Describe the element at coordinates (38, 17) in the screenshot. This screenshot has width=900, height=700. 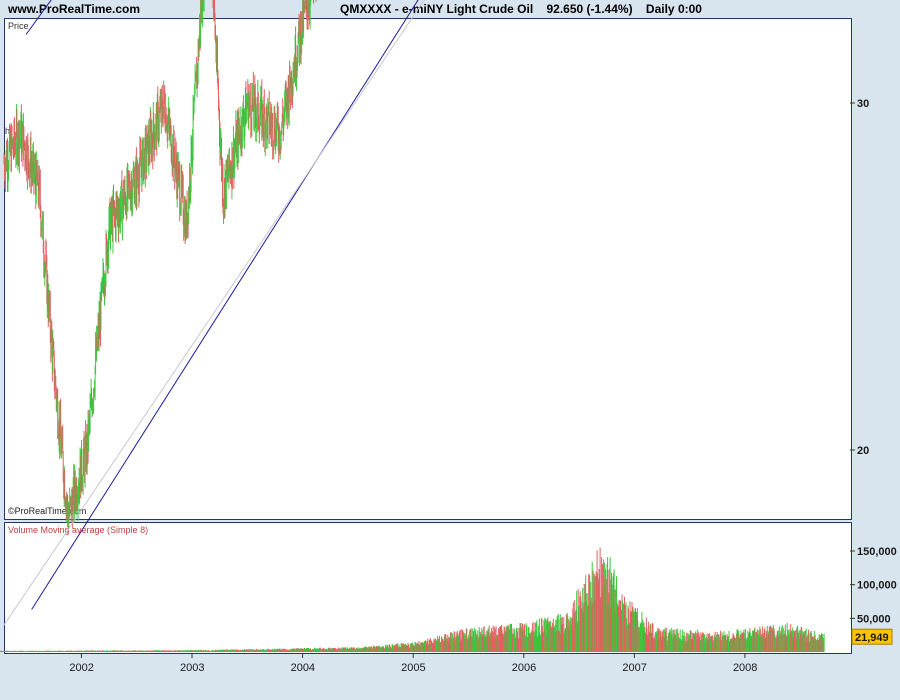
I see `upper-channel-line` at that location.